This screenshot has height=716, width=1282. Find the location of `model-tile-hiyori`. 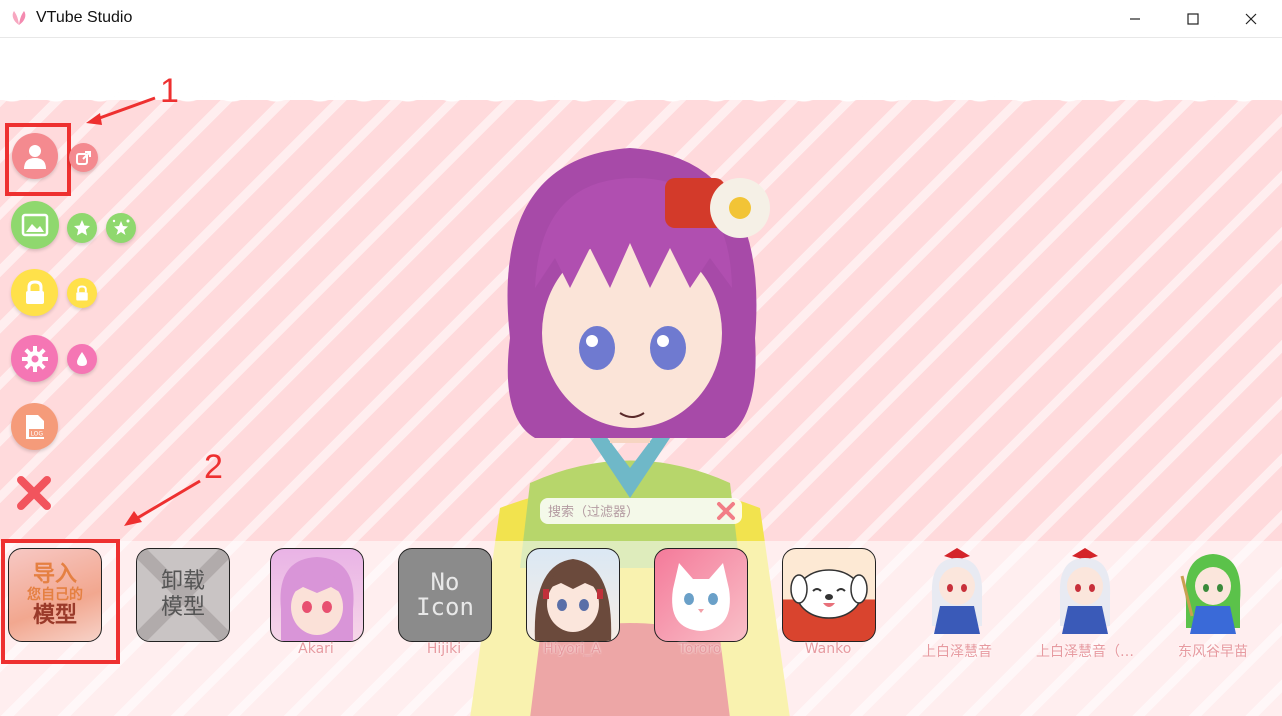

model-tile-hiyori is located at coordinates (573, 595).